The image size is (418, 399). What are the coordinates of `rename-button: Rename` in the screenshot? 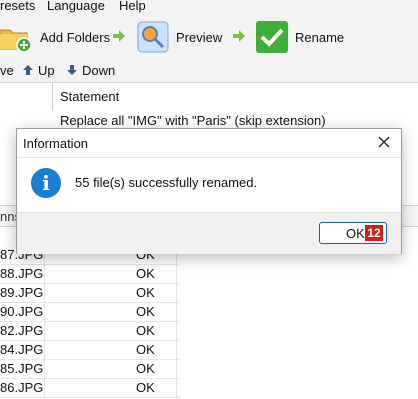 It's located at (299, 37).